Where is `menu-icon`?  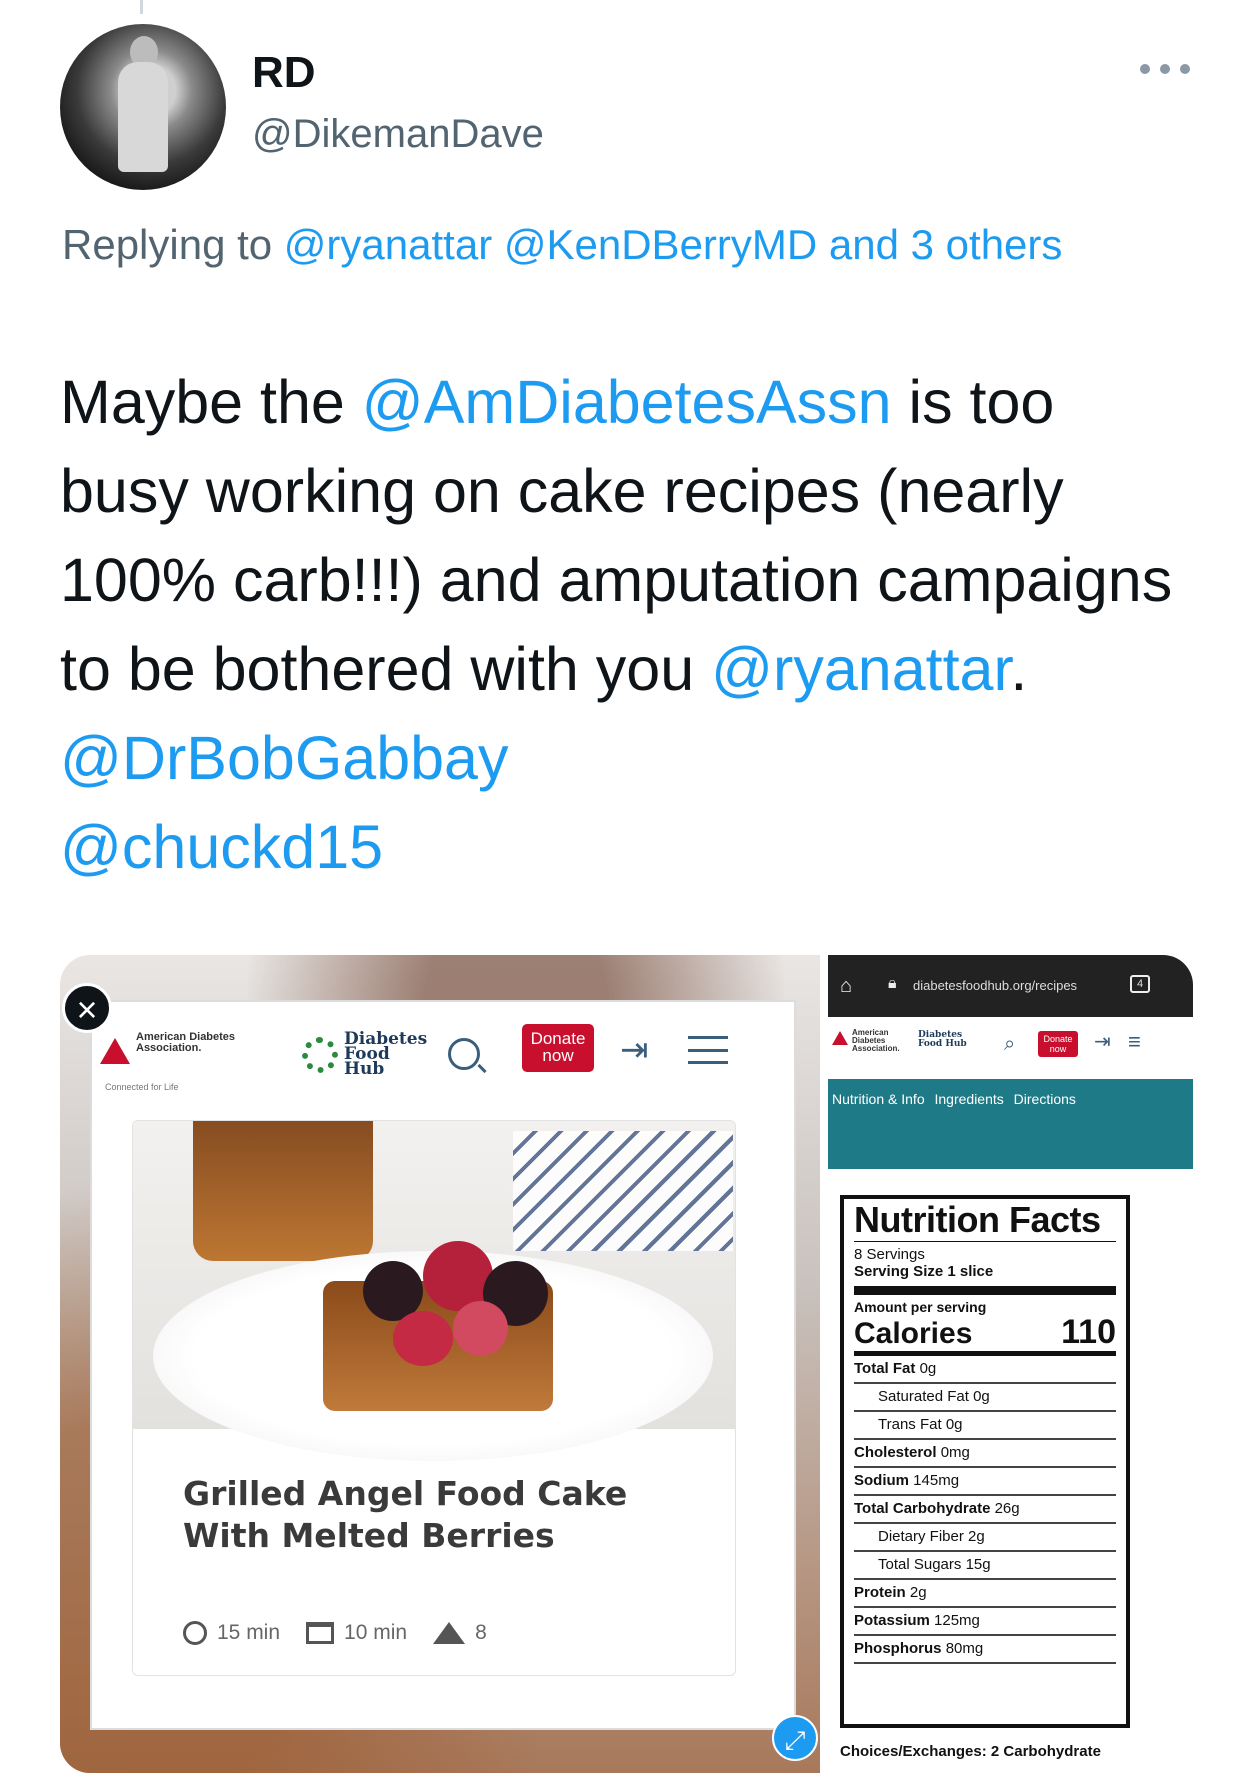
menu-icon is located at coordinates (708, 1050).